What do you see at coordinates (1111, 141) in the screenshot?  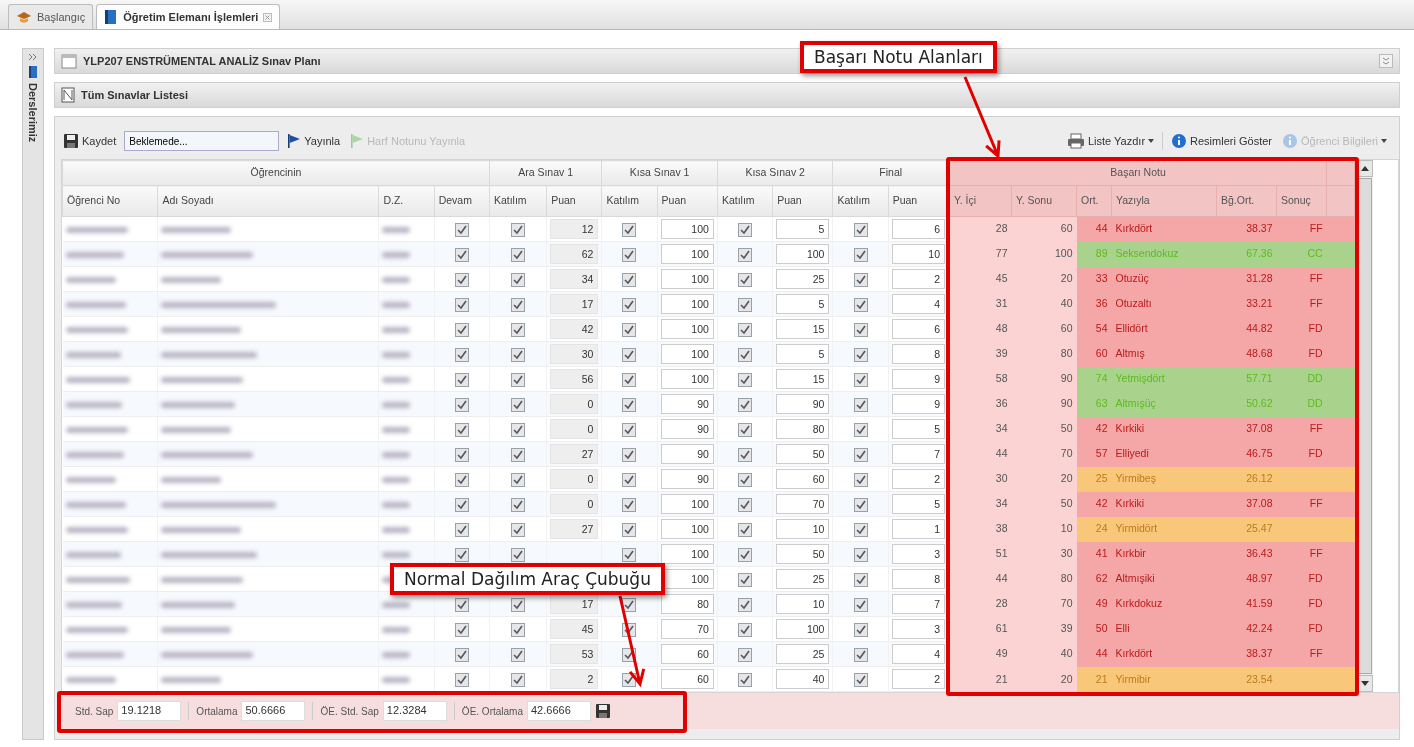 I see `toolbar-button: Liste Yazdır` at bounding box center [1111, 141].